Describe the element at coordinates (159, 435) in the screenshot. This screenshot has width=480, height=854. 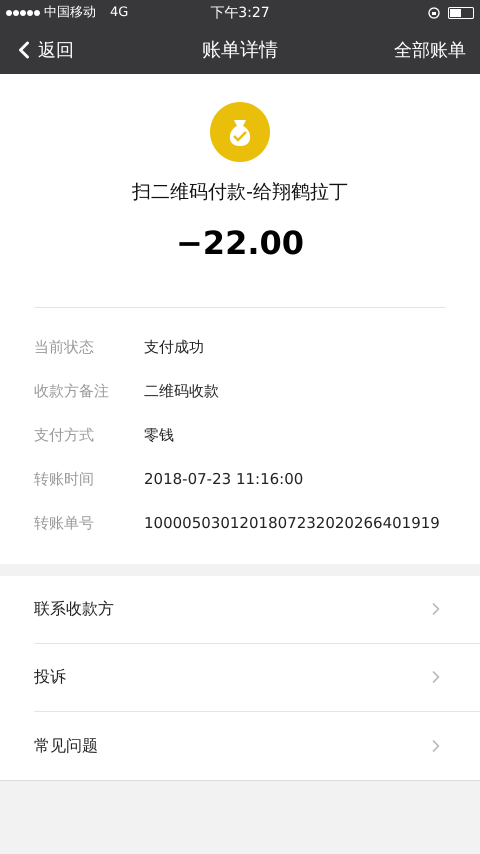
I see `detail-value: 零钱` at that location.